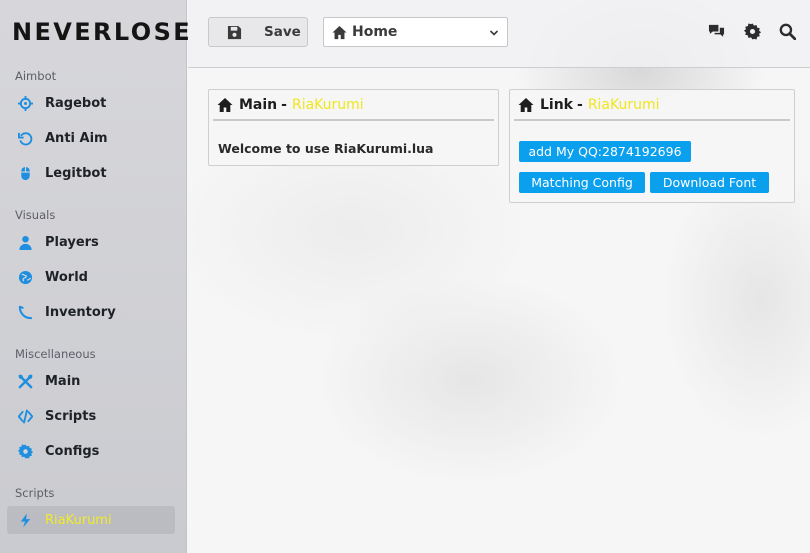 The height and width of the screenshot is (553, 810). What do you see at coordinates (25, 277) in the screenshot?
I see `globe-icon` at bounding box center [25, 277].